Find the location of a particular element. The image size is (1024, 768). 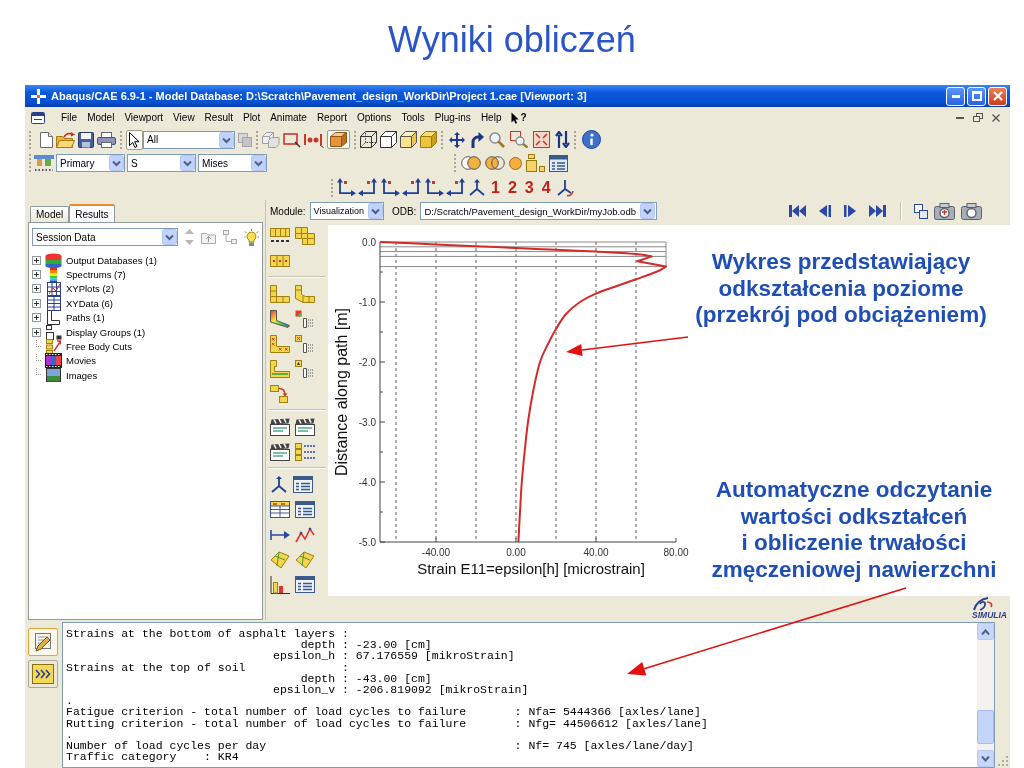

cross-marked-l-icon is located at coordinates (280, 343).